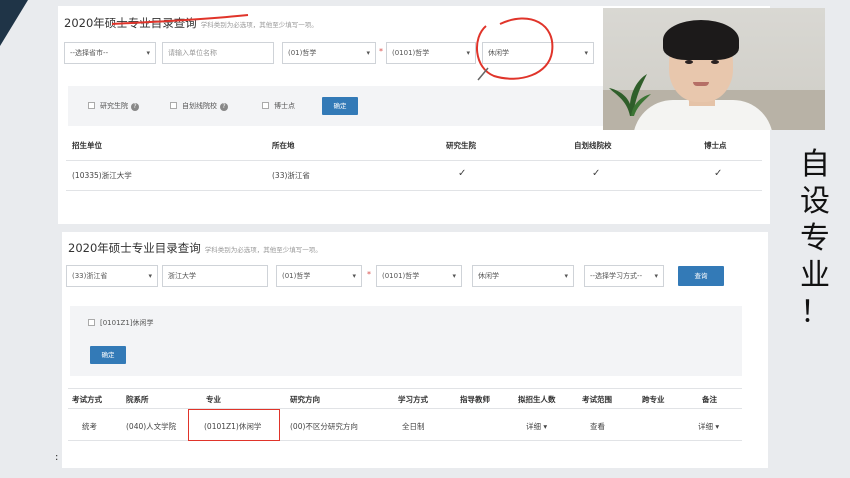  I want to click on ellipsis-mark: :, so click(57, 457).